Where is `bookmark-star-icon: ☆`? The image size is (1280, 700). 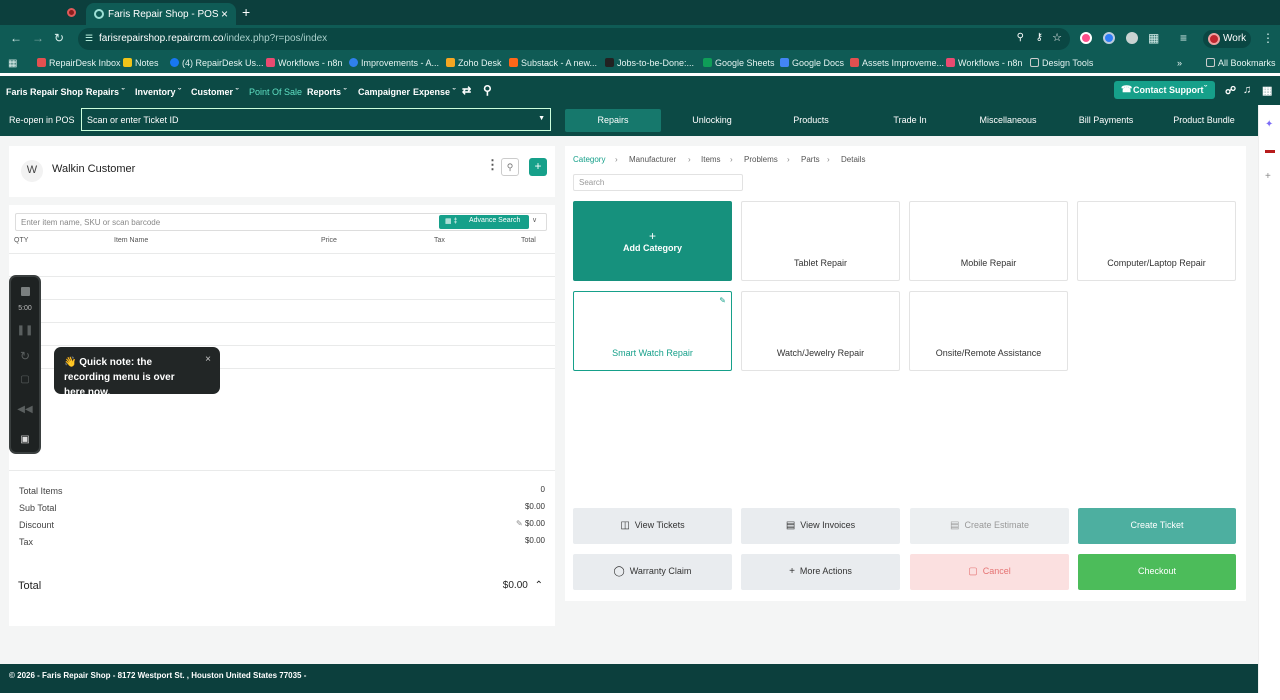 bookmark-star-icon: ☆ is located at coordinates (1057, 37).